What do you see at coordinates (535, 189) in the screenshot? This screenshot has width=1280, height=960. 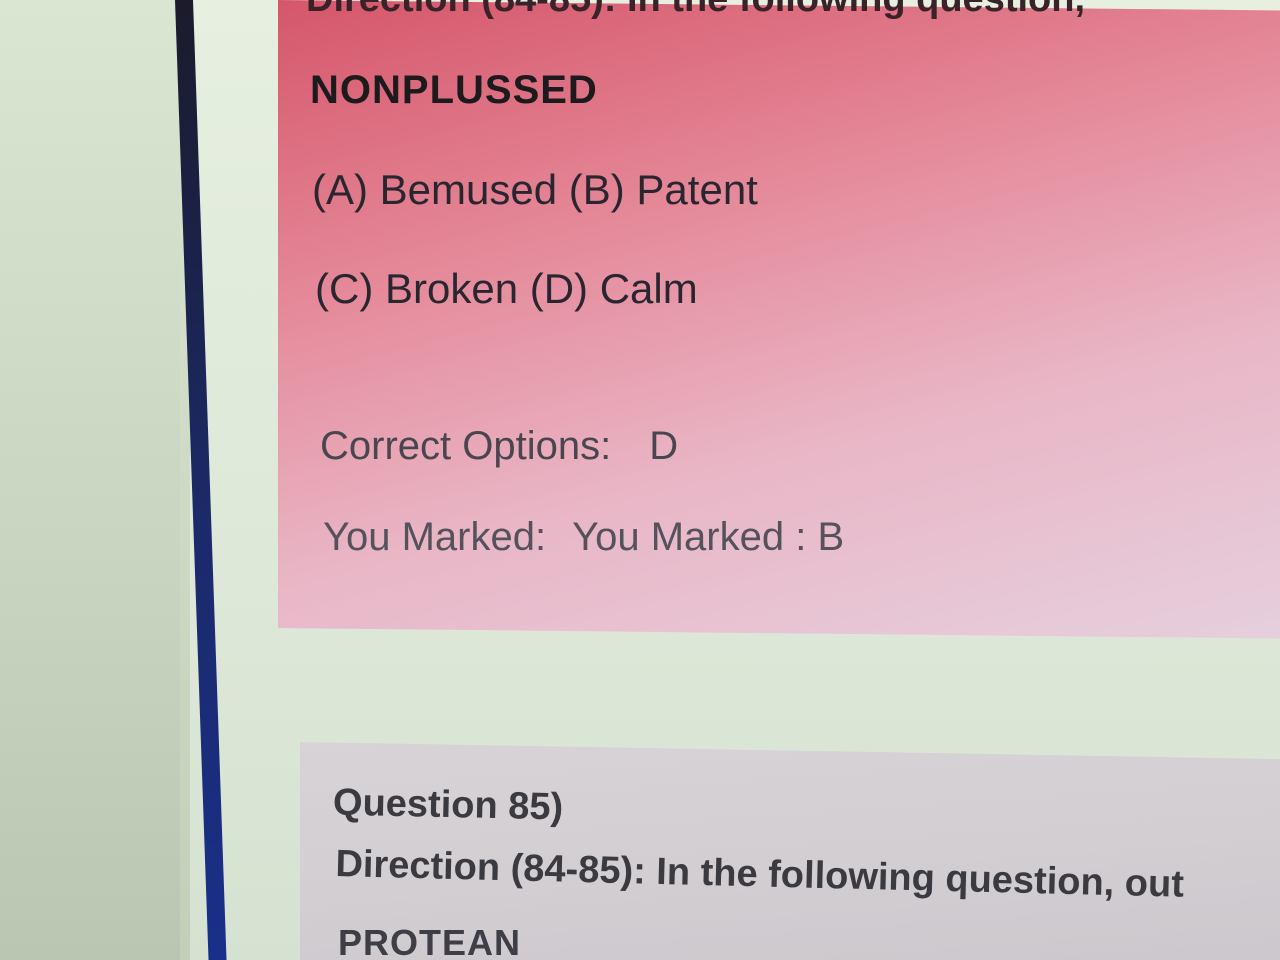 I see `question-84-options-line-1: (A) Bemused (B) Patent` at bounding box center [535, 189].